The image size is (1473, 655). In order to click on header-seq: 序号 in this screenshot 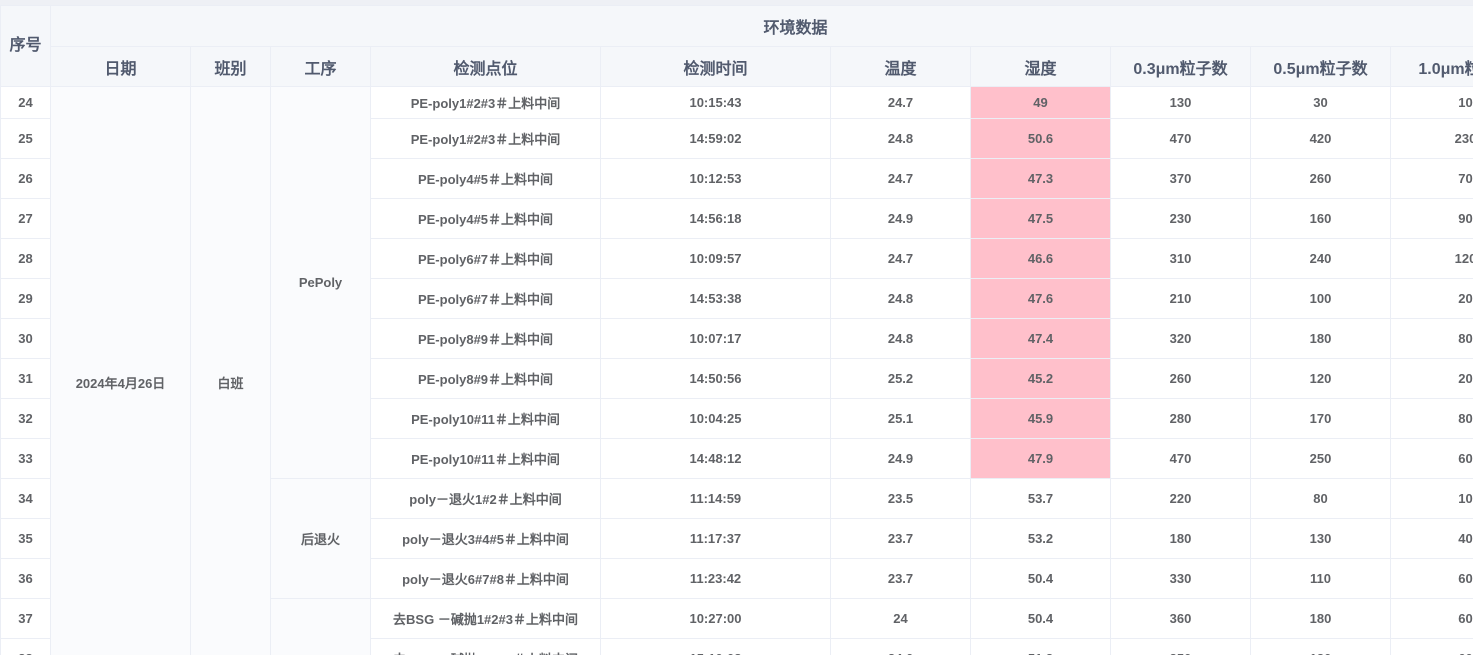, I will do `click(25, 46)`.